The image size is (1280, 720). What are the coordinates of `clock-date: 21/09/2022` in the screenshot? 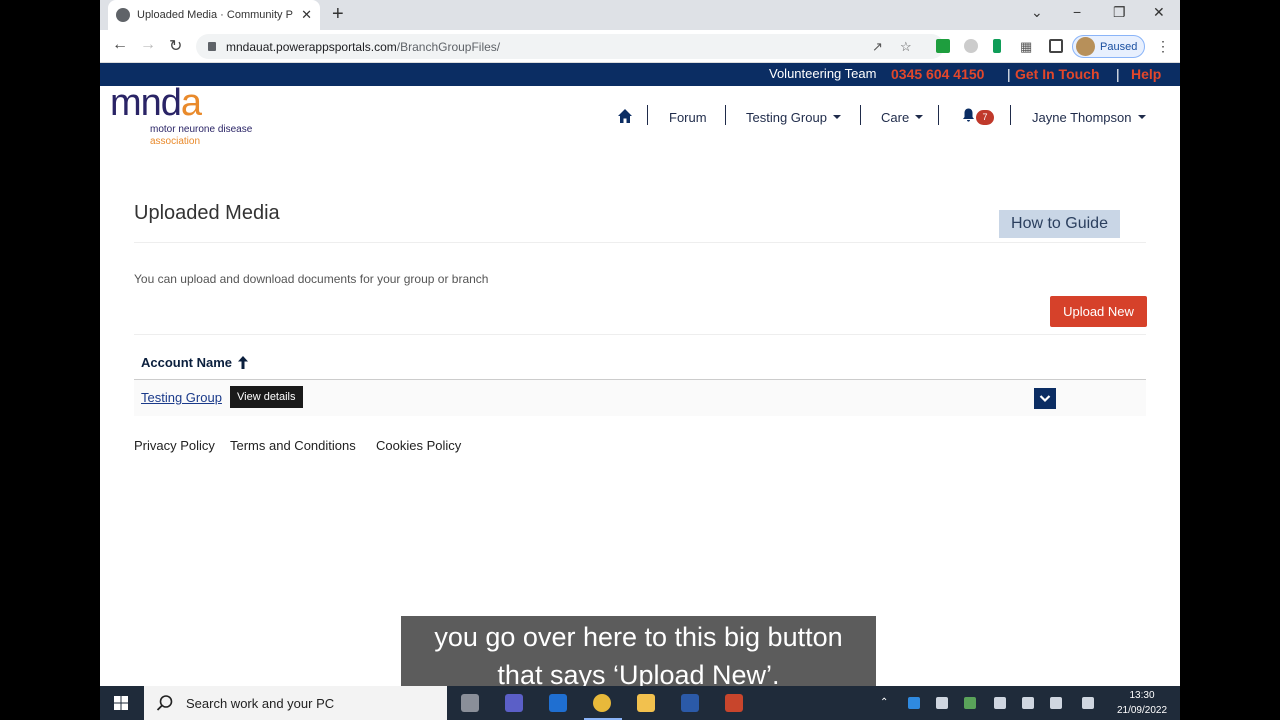 It's located at (1142, 710).